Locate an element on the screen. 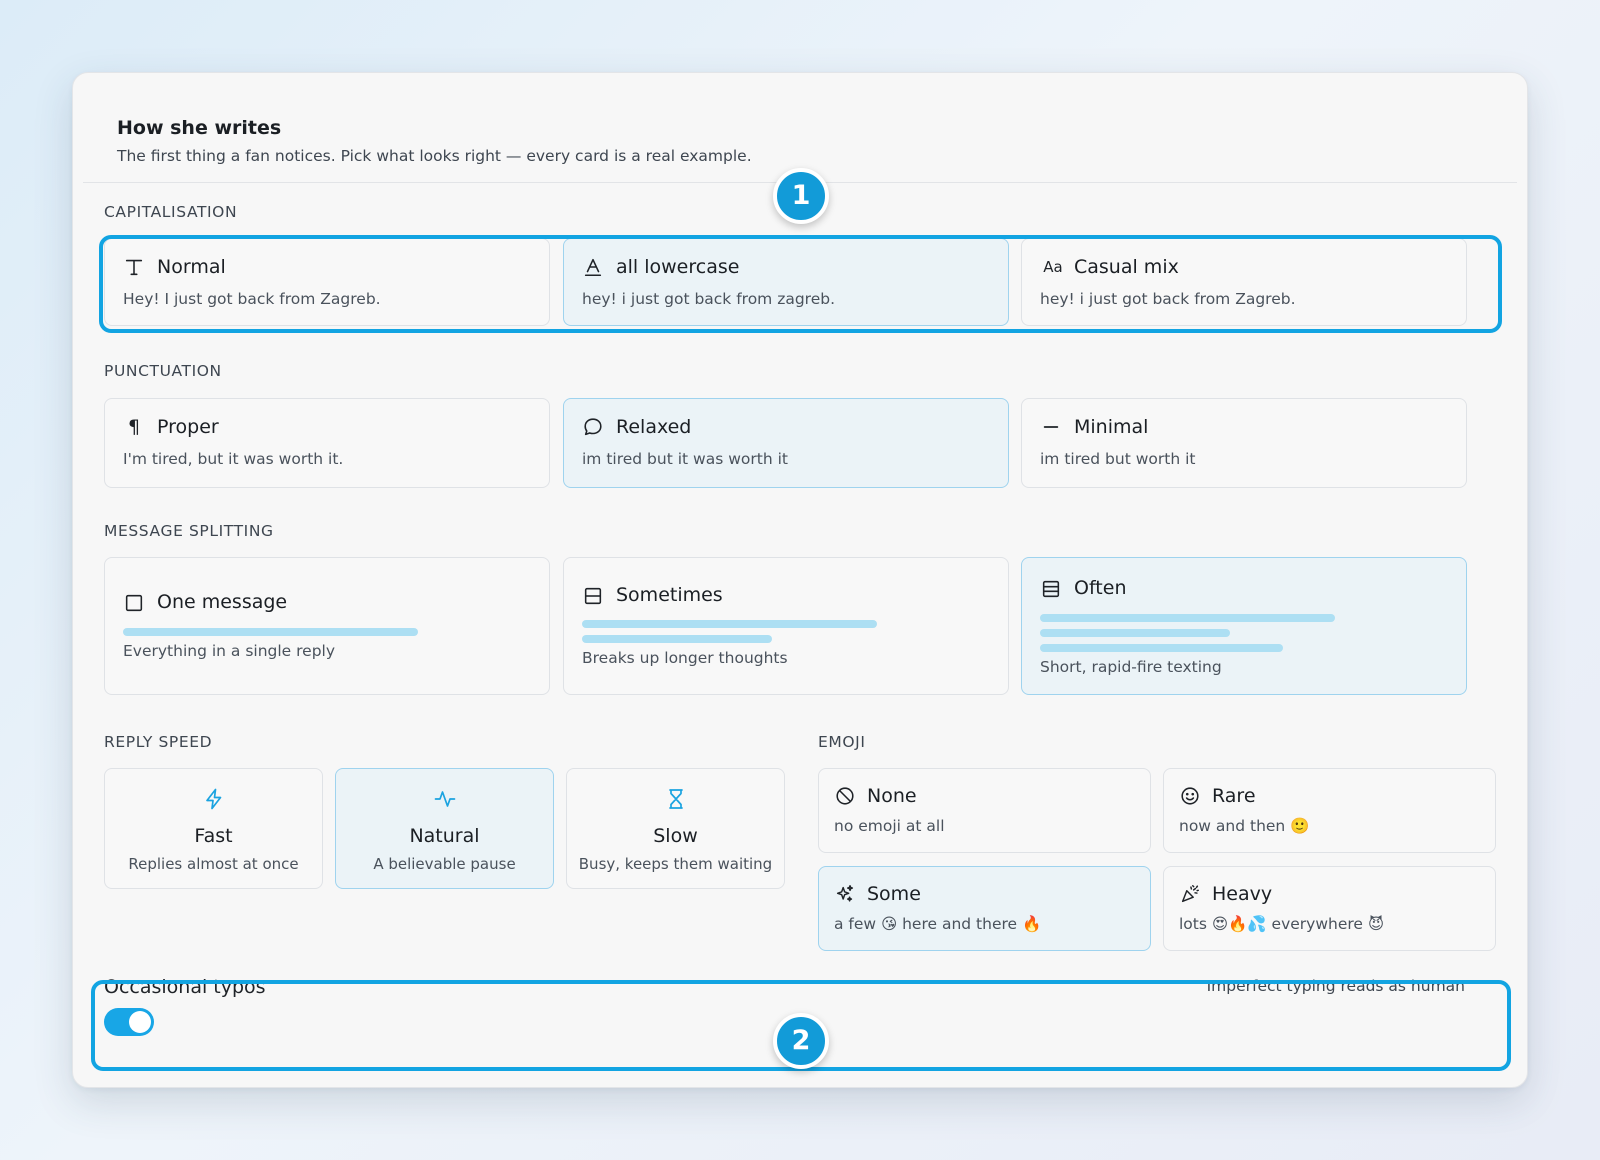  option-example: hey! i just got back from zagreb. is located at coordinates (709, 299).